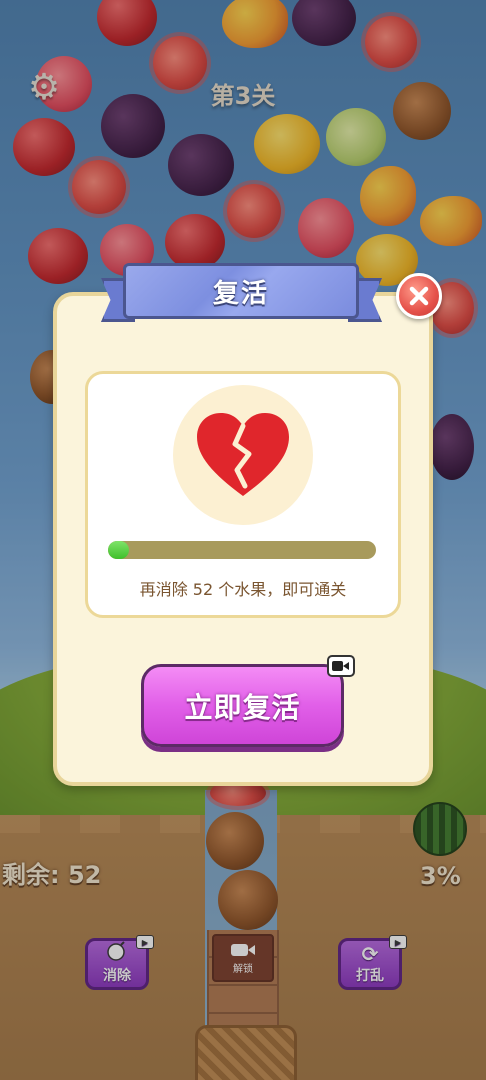  I want to click on revive-button-label: 立即复活, so click(242, 707).